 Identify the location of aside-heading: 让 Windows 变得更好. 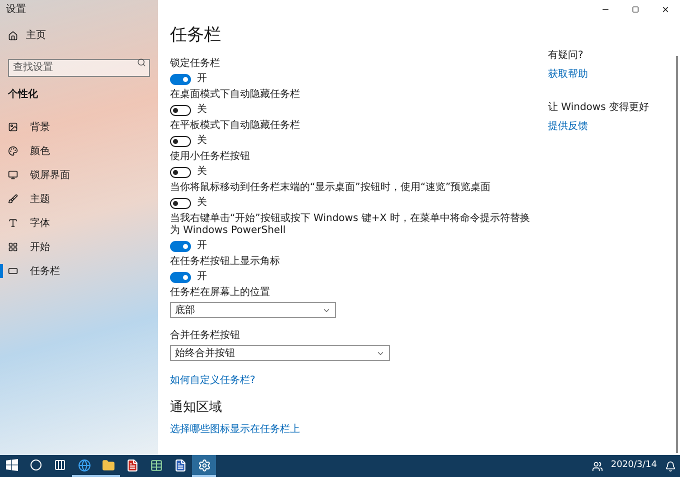
(598, 107).